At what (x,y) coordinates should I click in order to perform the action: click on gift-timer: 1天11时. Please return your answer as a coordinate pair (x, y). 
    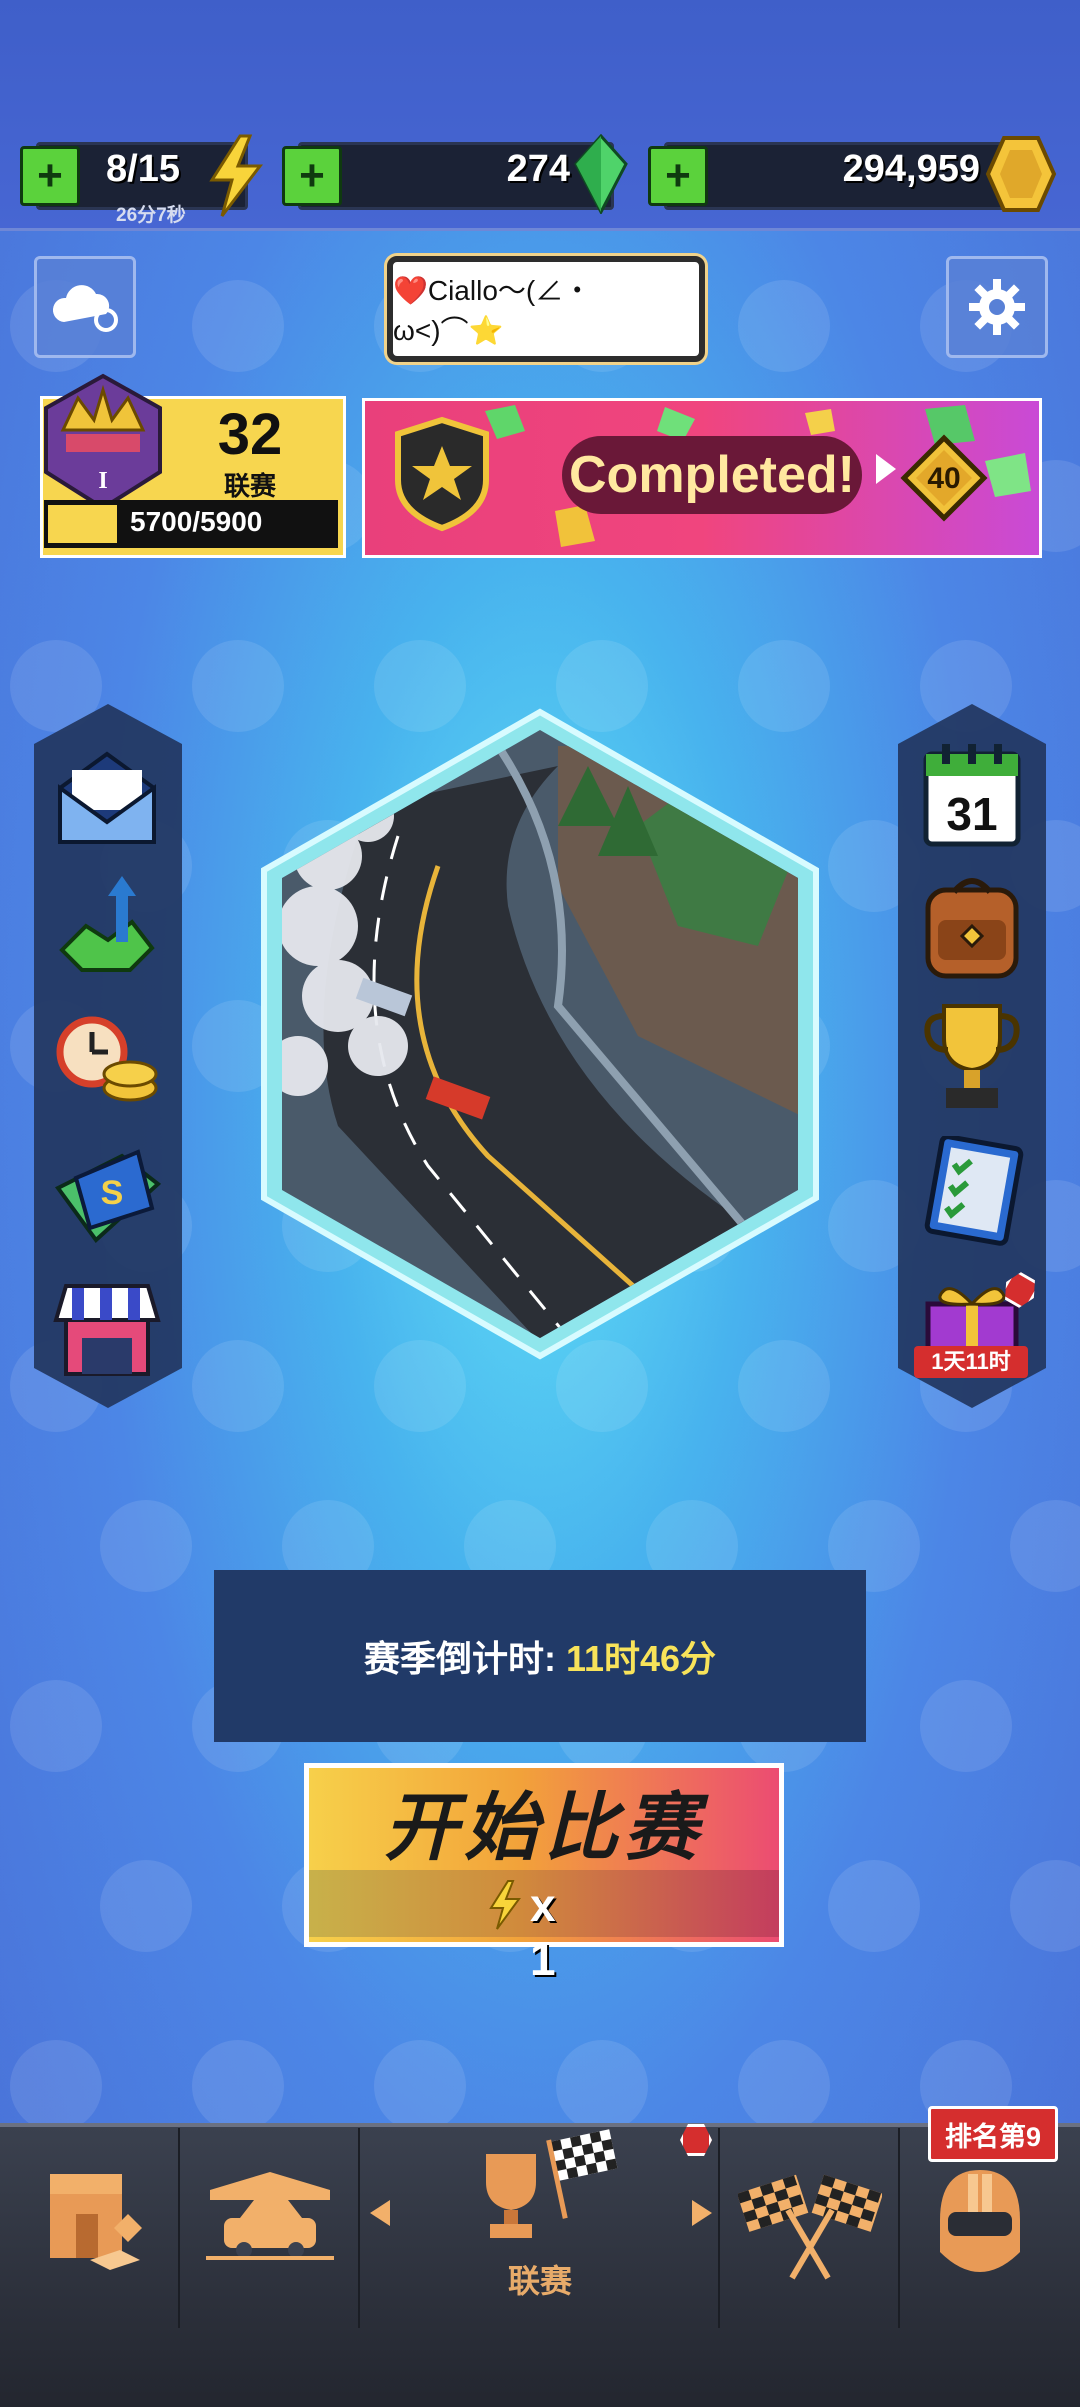
    Looking at the image, I should click on (971, 1362).